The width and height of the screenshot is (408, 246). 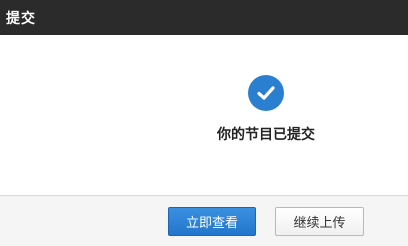 What do you see at coordinates (319, 221) in the screenshot?
I see `continue-upload-button: 继续上传` at bounding box center [319, 221].